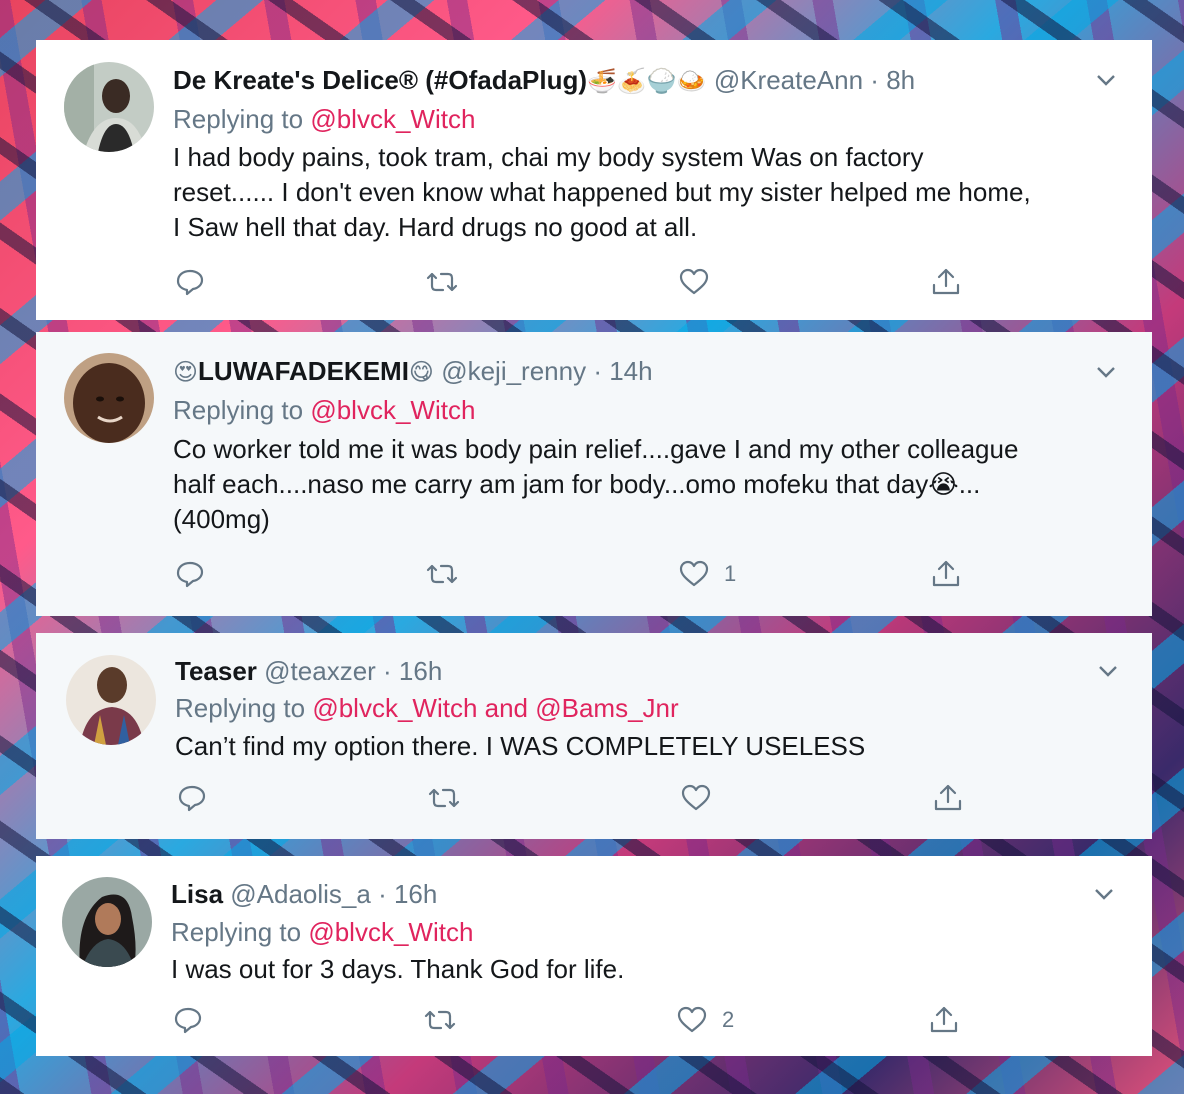 This screenshot has width=1184, height=1094. Describe the element at coordinates (788, 80) in the screenshot. I see `handle: @KreateAnn` at that location.